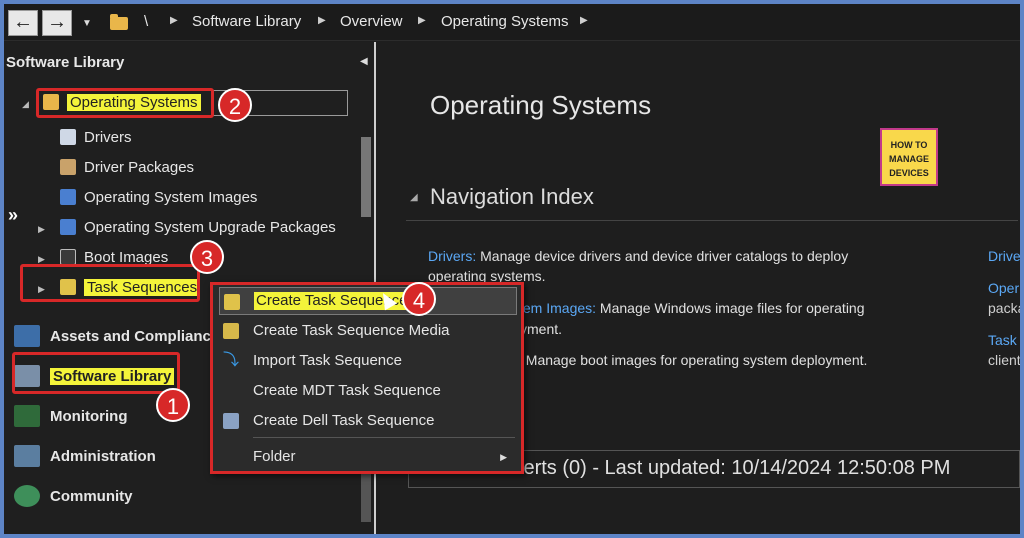 Image resolution: width=1024 pixels, height=538 pixels. What do you see at coordinates (505, 21) in the screenshot?
I see `breadcrumb-operating-systems: Operating Systems` at bounding box center [505, 21].